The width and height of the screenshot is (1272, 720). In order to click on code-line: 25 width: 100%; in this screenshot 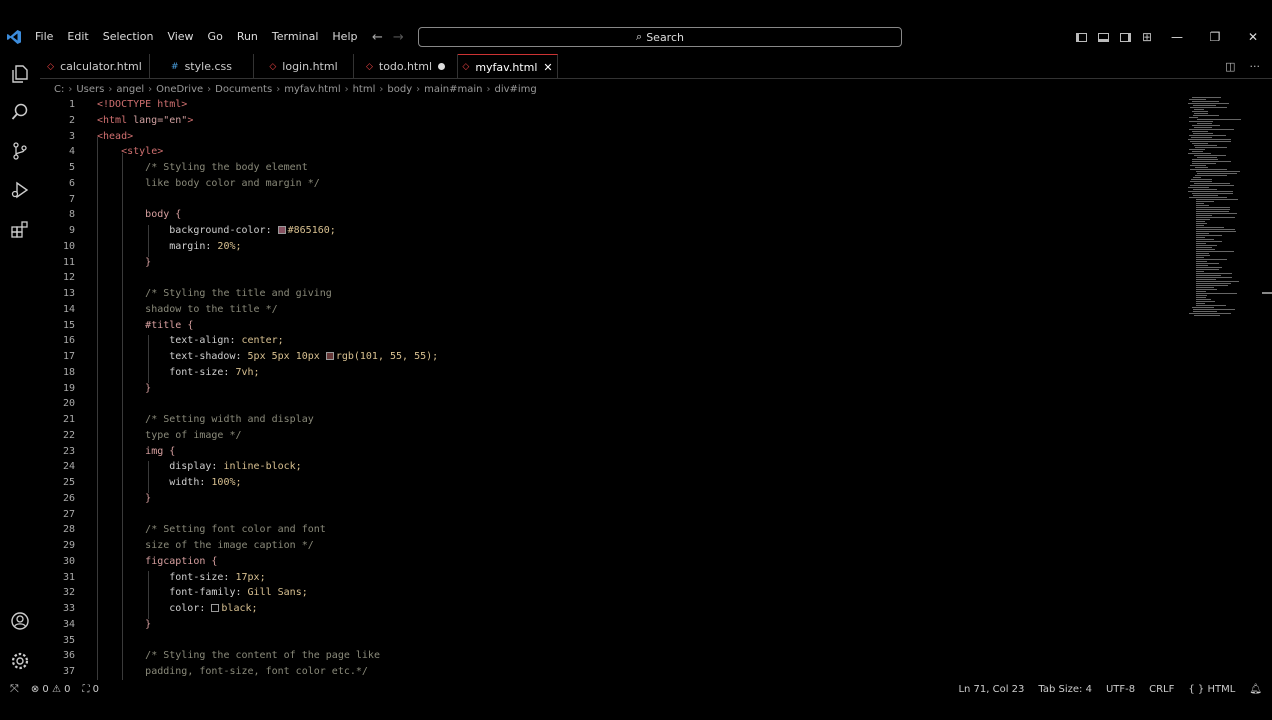, I will do `click(610, 483)`.